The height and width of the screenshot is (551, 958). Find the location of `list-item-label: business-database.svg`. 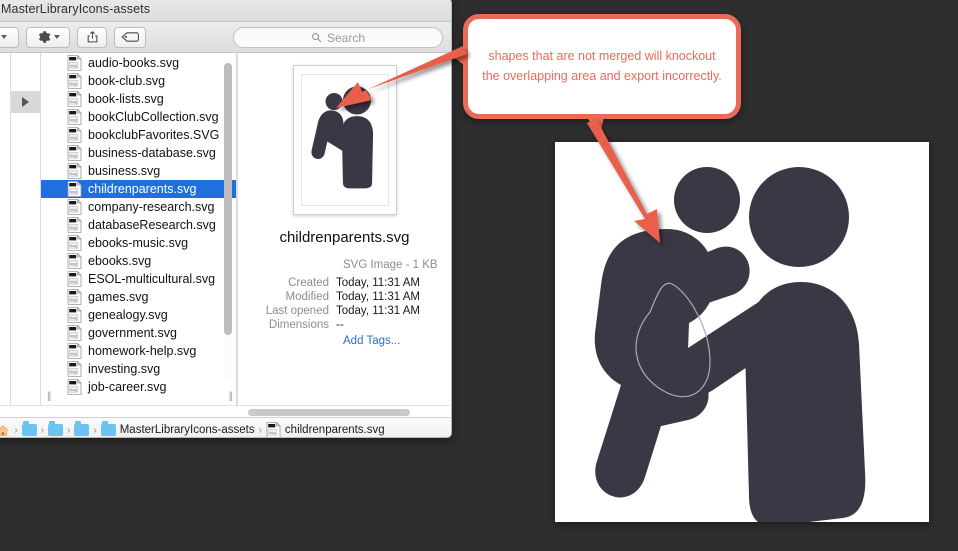

list-item-label: business-database.svg is located at coordinates (152, 153).